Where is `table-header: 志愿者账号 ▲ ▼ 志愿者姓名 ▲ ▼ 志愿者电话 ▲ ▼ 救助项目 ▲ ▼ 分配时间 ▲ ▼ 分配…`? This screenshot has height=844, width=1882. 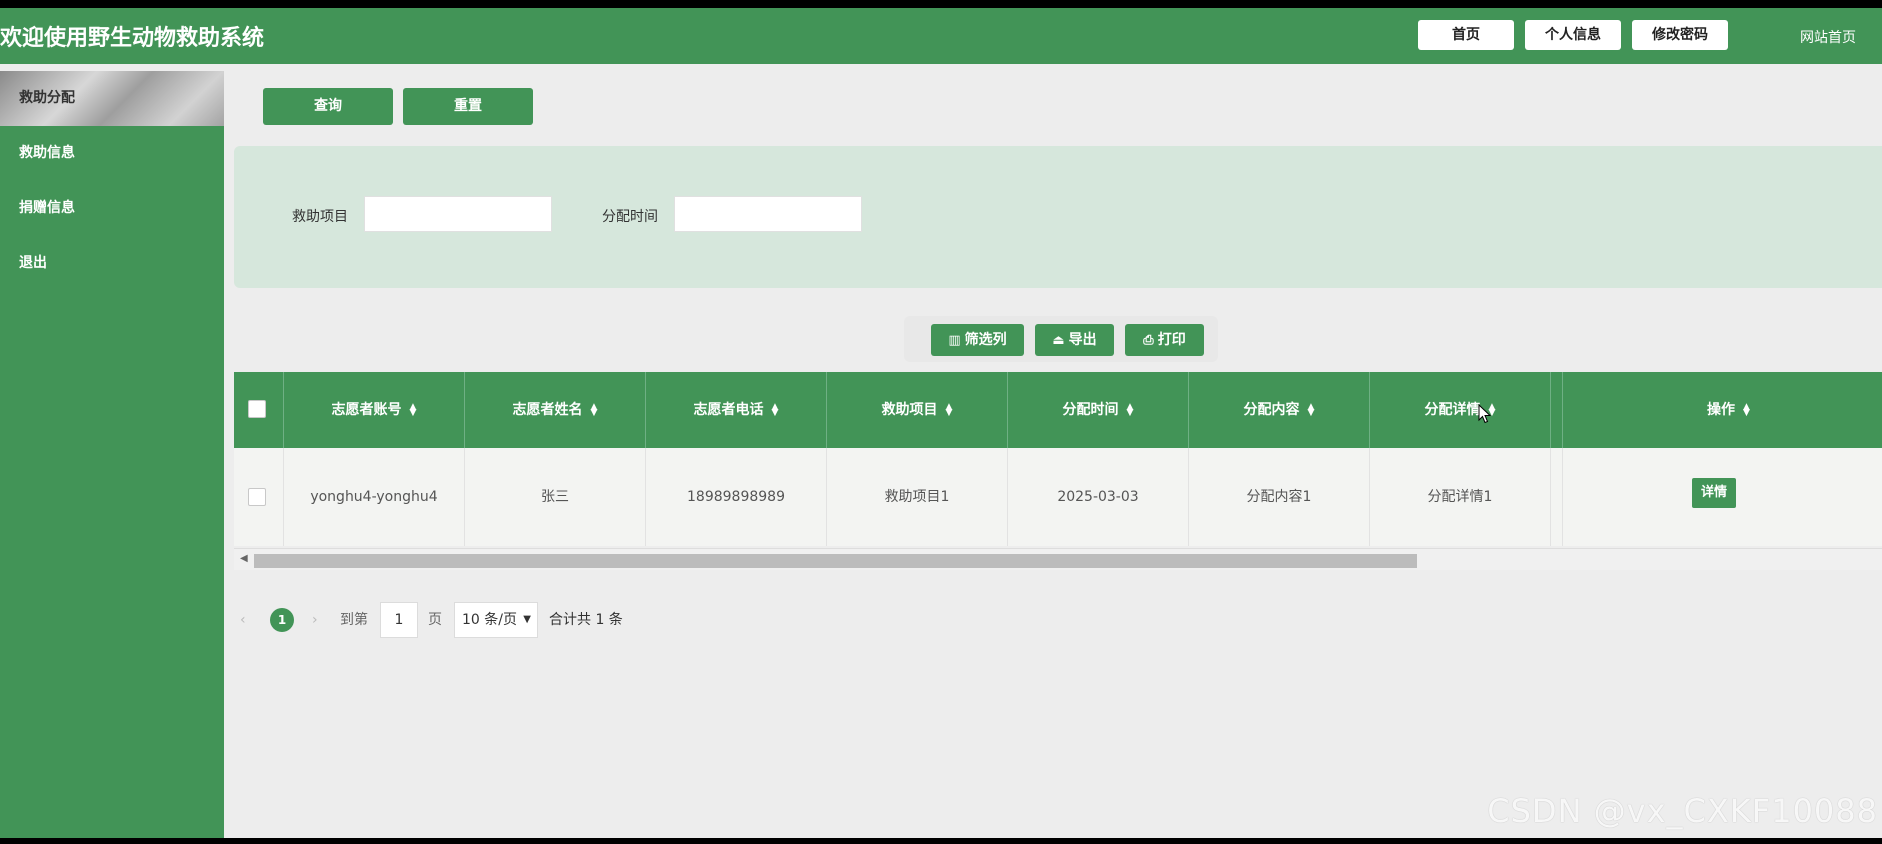 table-header: 志愿者账号 ▲ ▼ 志愿者姓名 ▲ ▼ 志愿者电话 ▲ ▼ 救助项目 ▲ ▼ 分配时间 ▲ ▼ 分配… is located at coordinates (1058, 410).